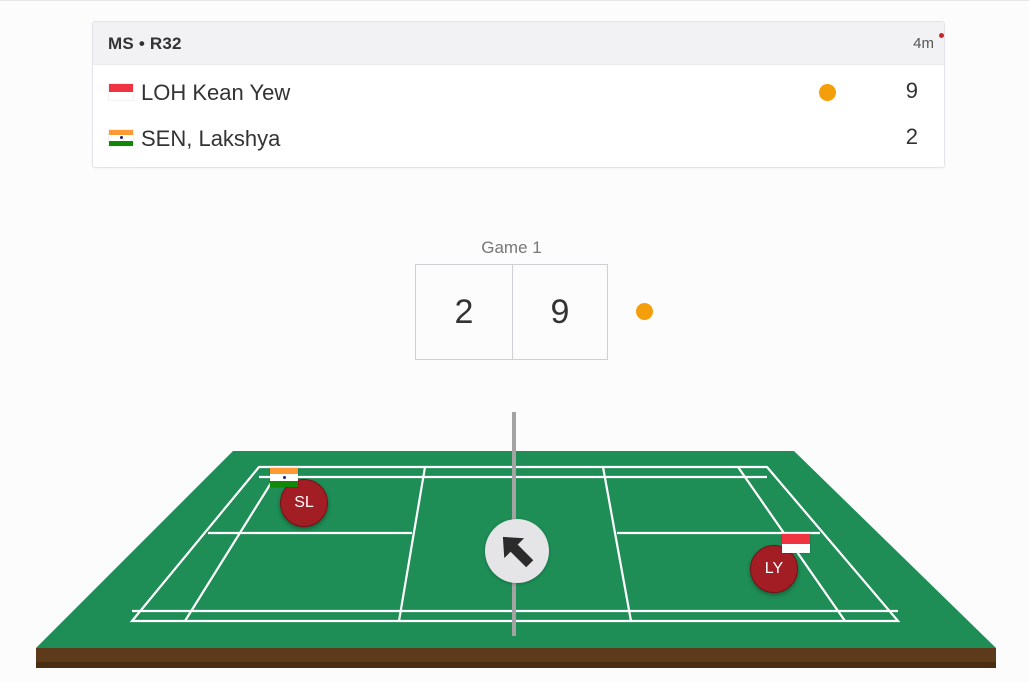 The height and width of the screenshot is (682, 1029). What do you see at coordinates (216, 92) in the screenshot?
I see `player-name: LOH Kean Yew` at bounding box center [216, 92].